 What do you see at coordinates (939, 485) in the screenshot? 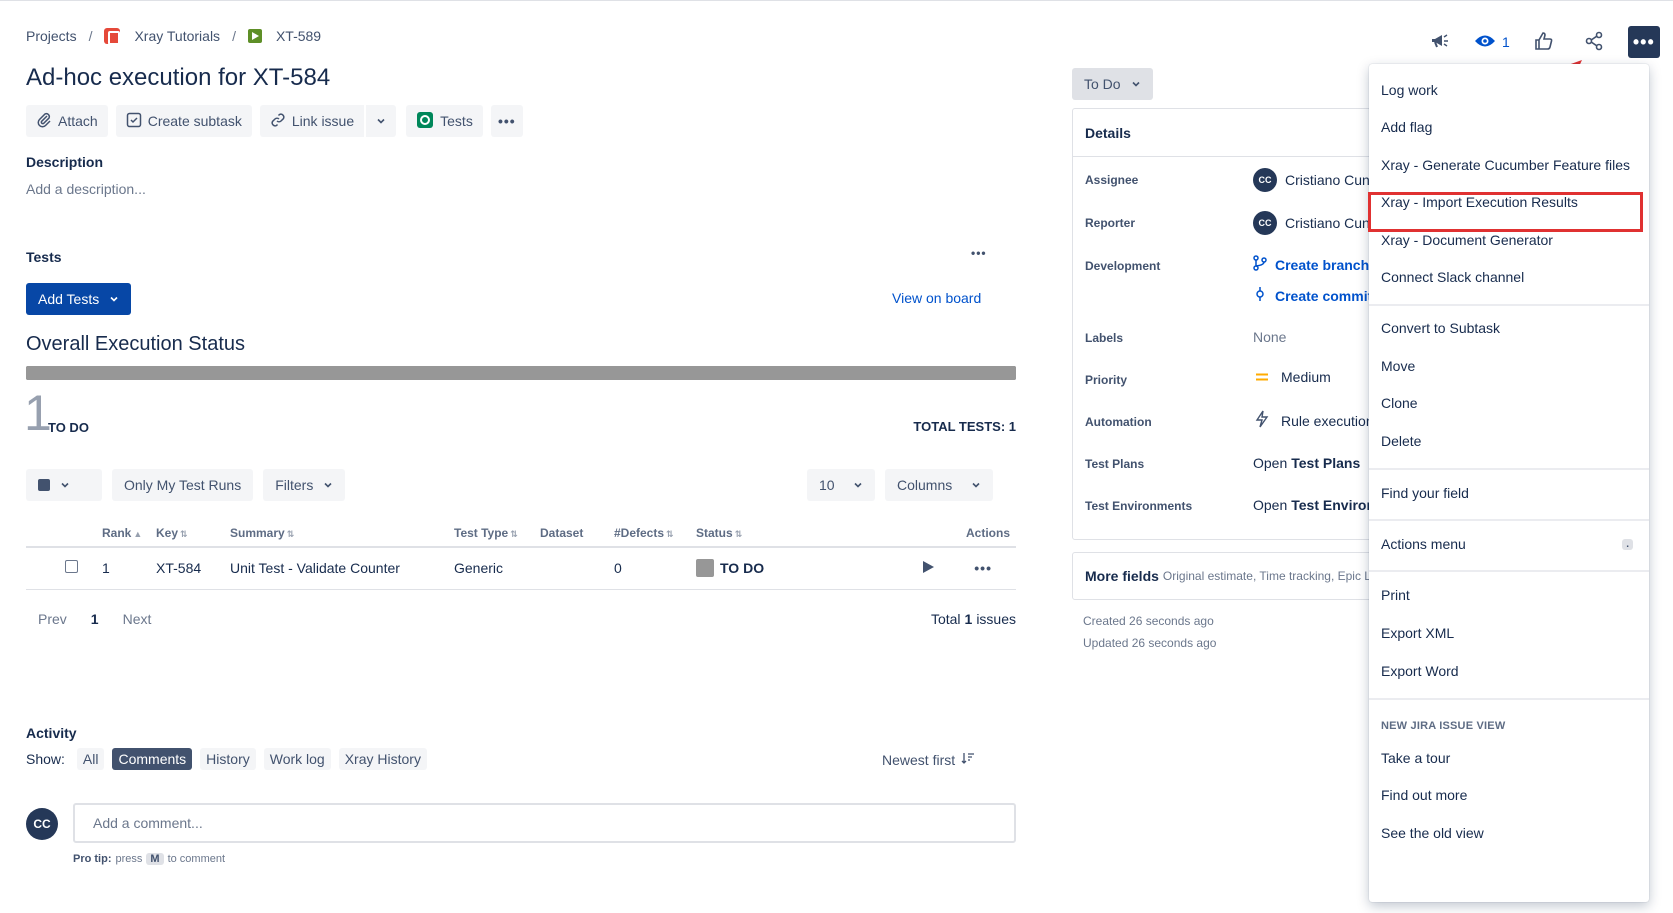
I see `columns-dropdown: Columns` at bounding box center [939, 485].